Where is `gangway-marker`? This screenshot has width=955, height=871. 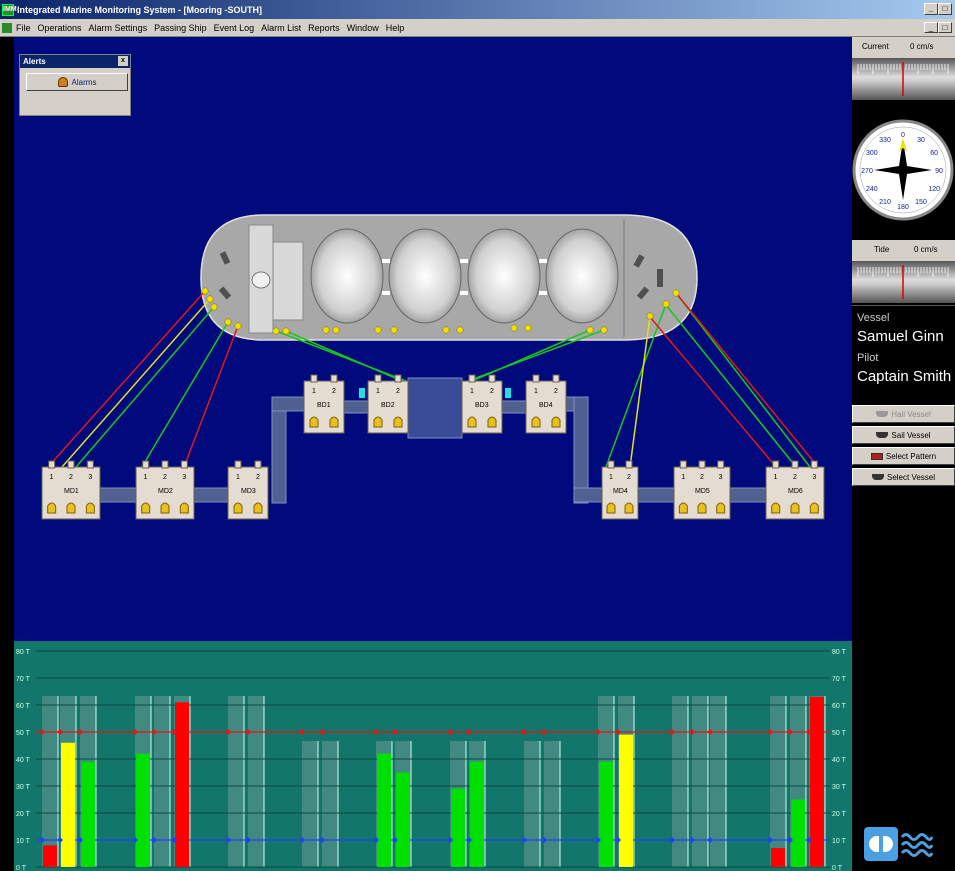 gangway-marker is located at coordinates (508, 393).